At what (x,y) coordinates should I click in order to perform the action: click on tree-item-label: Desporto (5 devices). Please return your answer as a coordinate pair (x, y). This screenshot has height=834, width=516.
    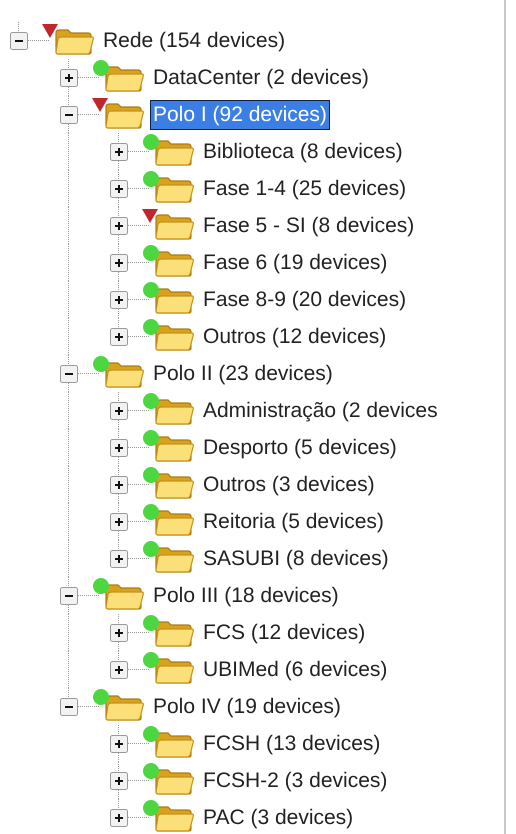
    Looking at the image, I should click on (300, 447).